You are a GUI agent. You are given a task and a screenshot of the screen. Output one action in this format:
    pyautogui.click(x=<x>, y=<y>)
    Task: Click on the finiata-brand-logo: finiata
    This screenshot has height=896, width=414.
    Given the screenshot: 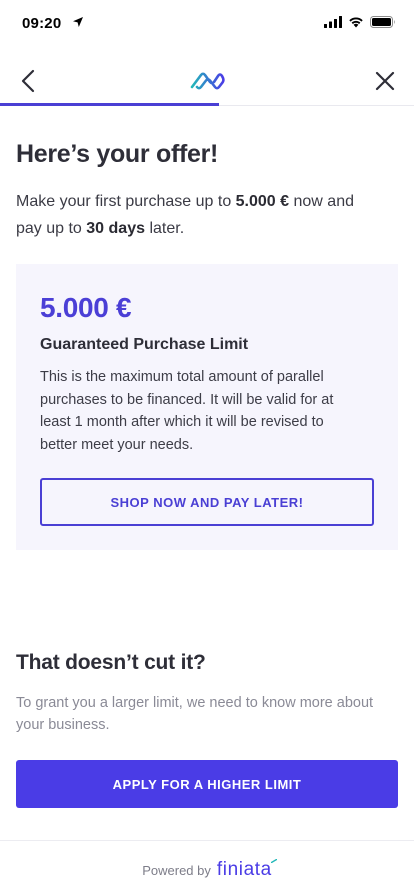 What is the action you would take?
    pyautogui.click(x=246, y=870)
    